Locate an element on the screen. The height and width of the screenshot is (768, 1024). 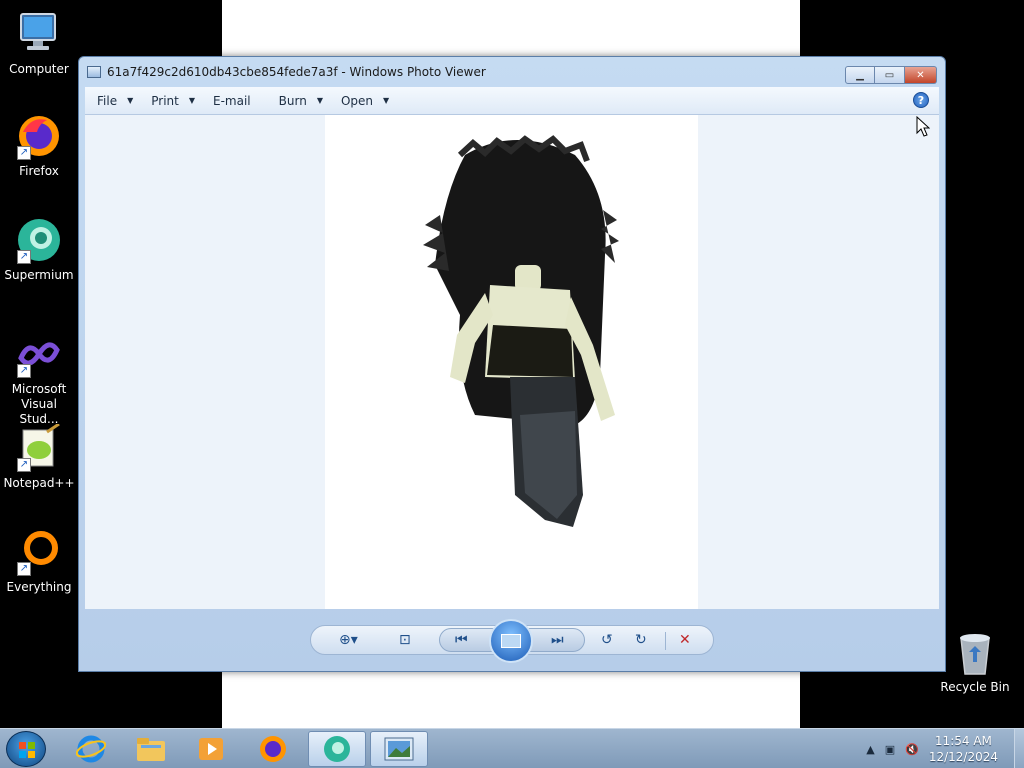
close-button: ✕ is located at coordinates (921, 75).